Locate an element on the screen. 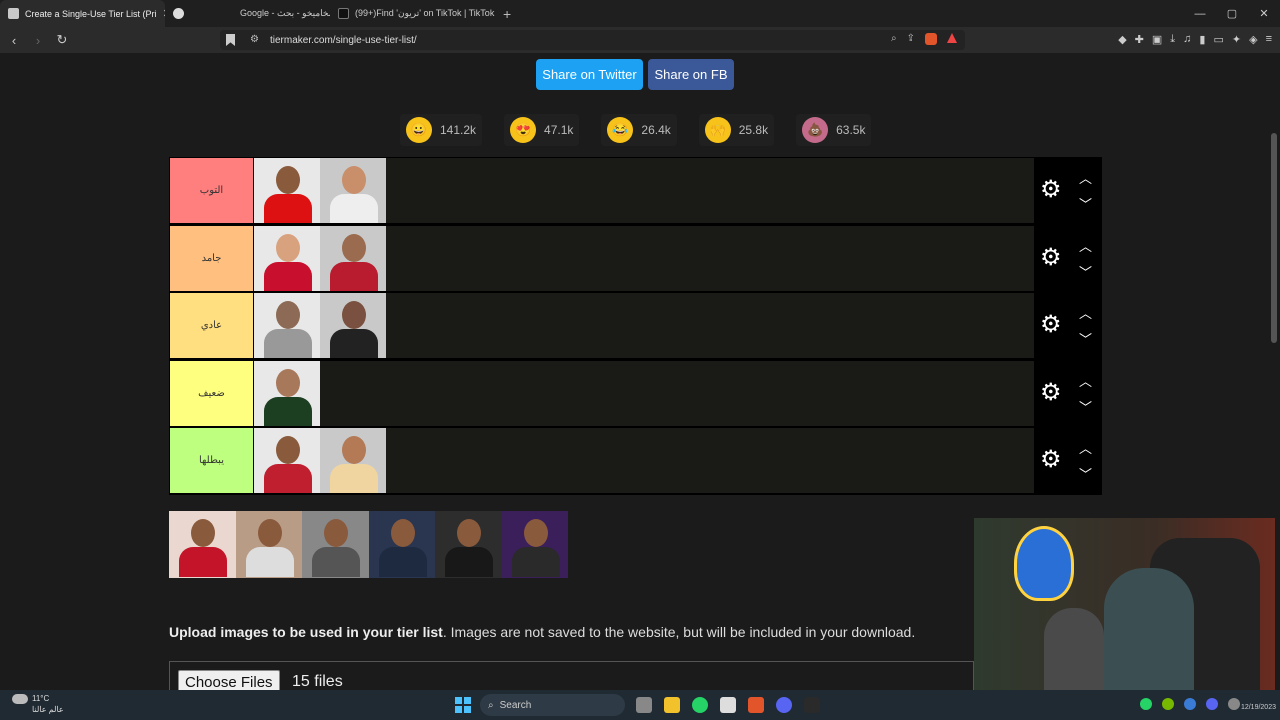 The height and width of the screenshot is (720, 1280). raised-hands-emoji-icon: 🙌 is located at coordinates (717, 130).